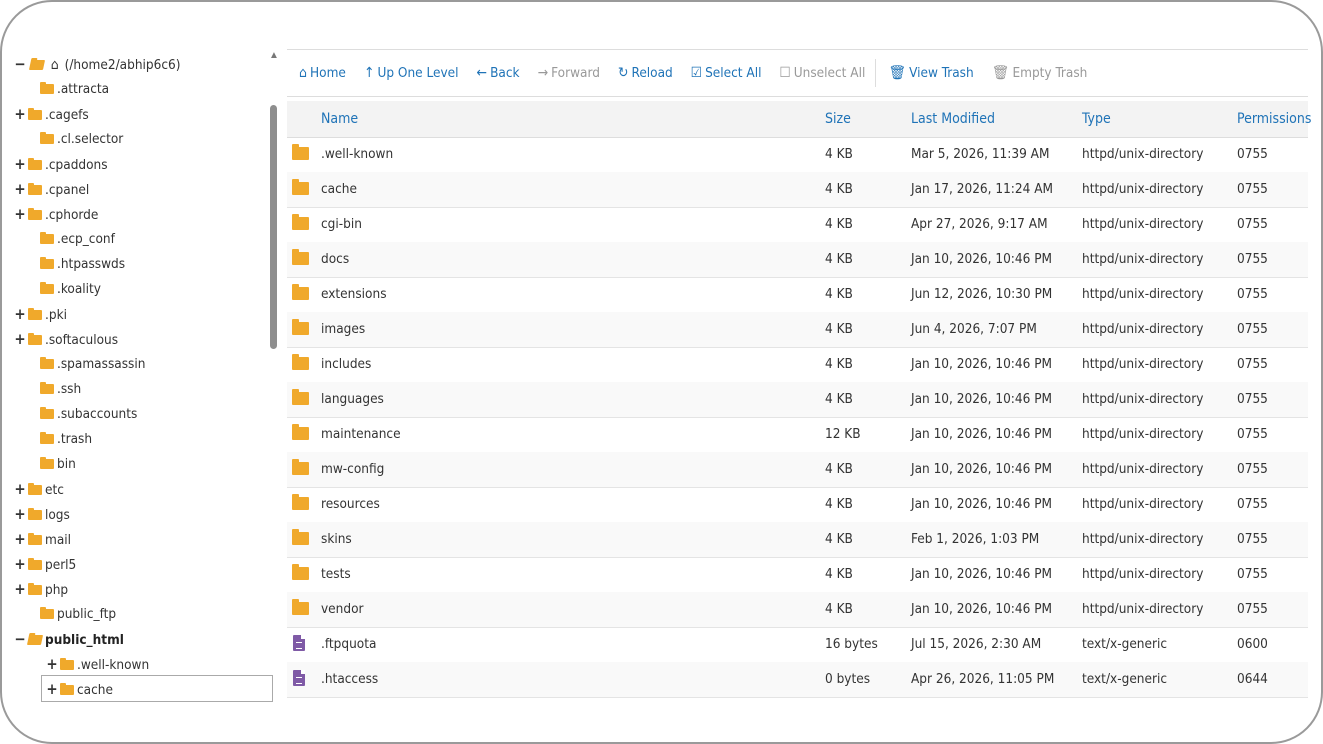 This screenshot has width=1323, height=744. What do you see at coordinates (822, 73) in the screenshot?
I see `unselect-all-button: ☐ Unselect All` at bounding box center [822, 73].